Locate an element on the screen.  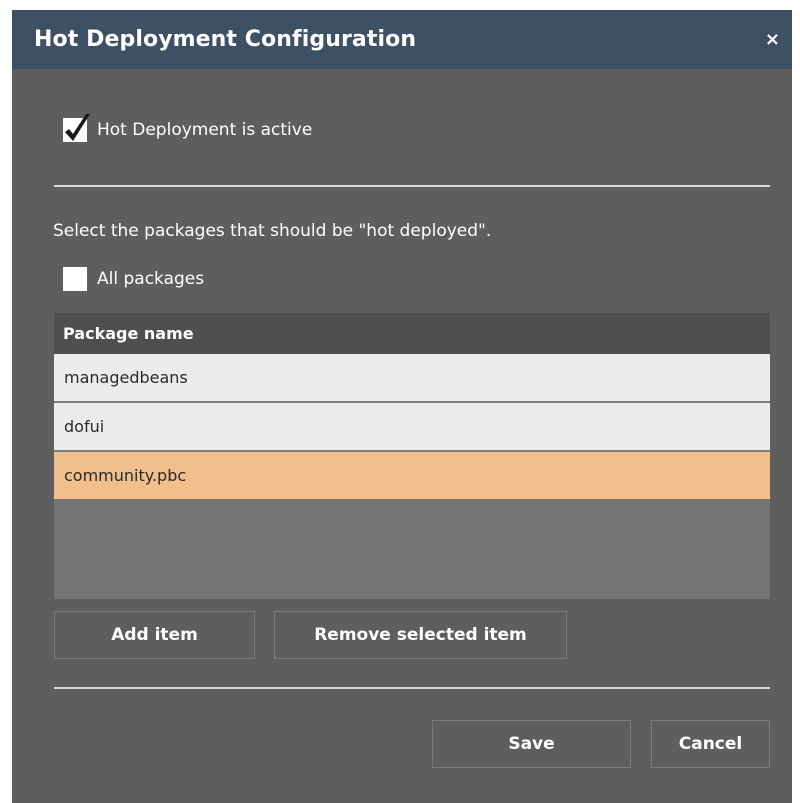
all-packages-toggle: All packages is located at coordinates (133, 279).